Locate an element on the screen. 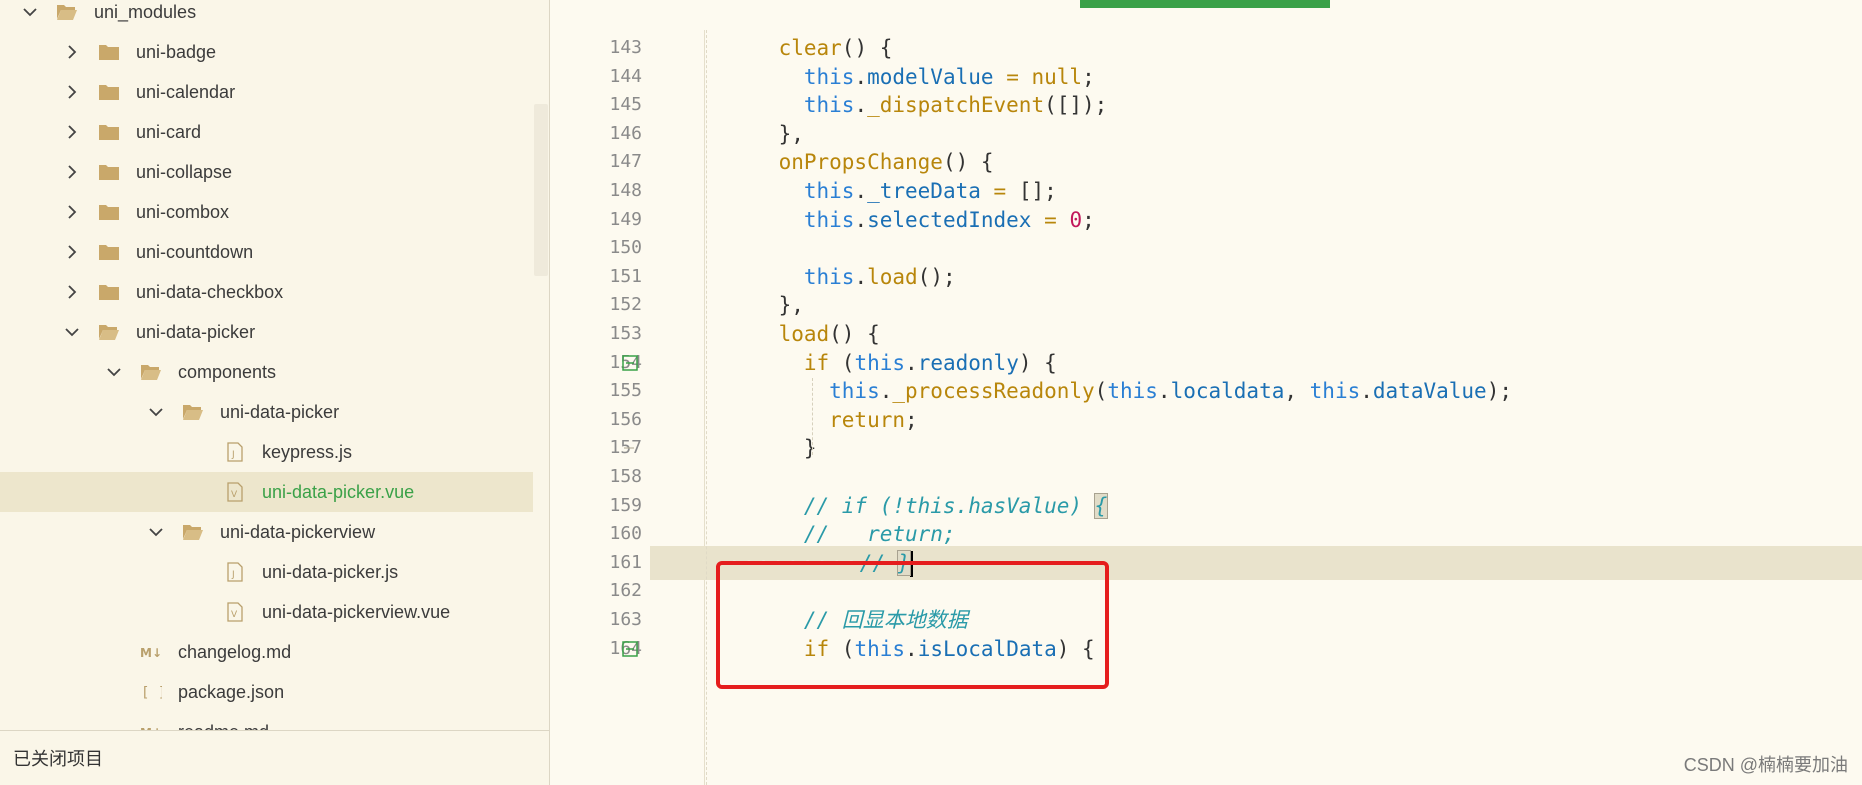 The image size is (1862, 785). tree-item-label: uni_modules is located at coordinates (145, 11).